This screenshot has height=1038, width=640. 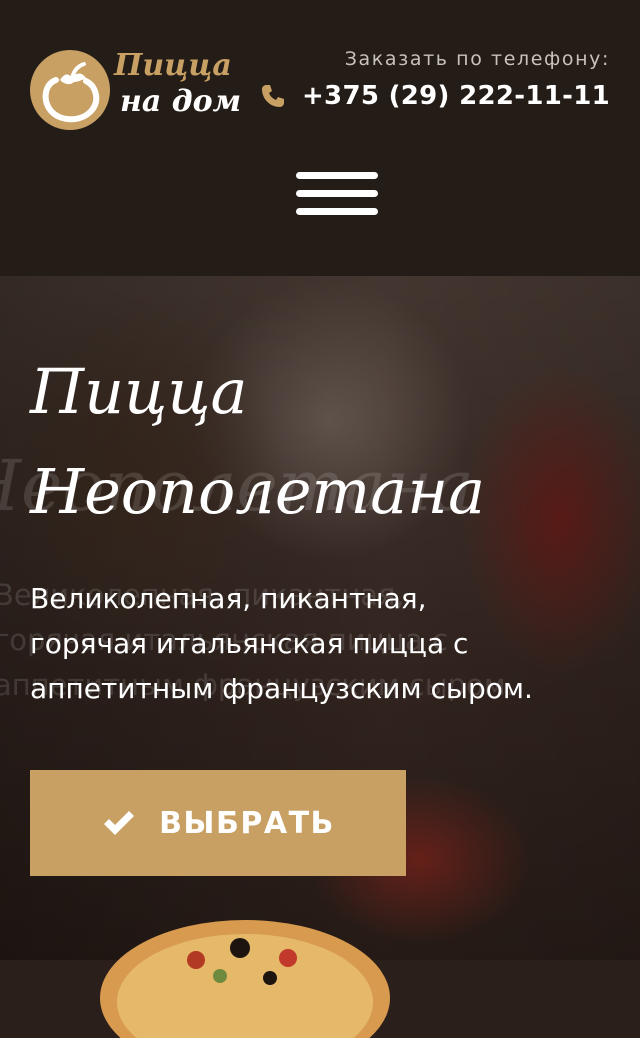 I want to click on hero-title-line: Неополетана, so click(x=258, y=491).